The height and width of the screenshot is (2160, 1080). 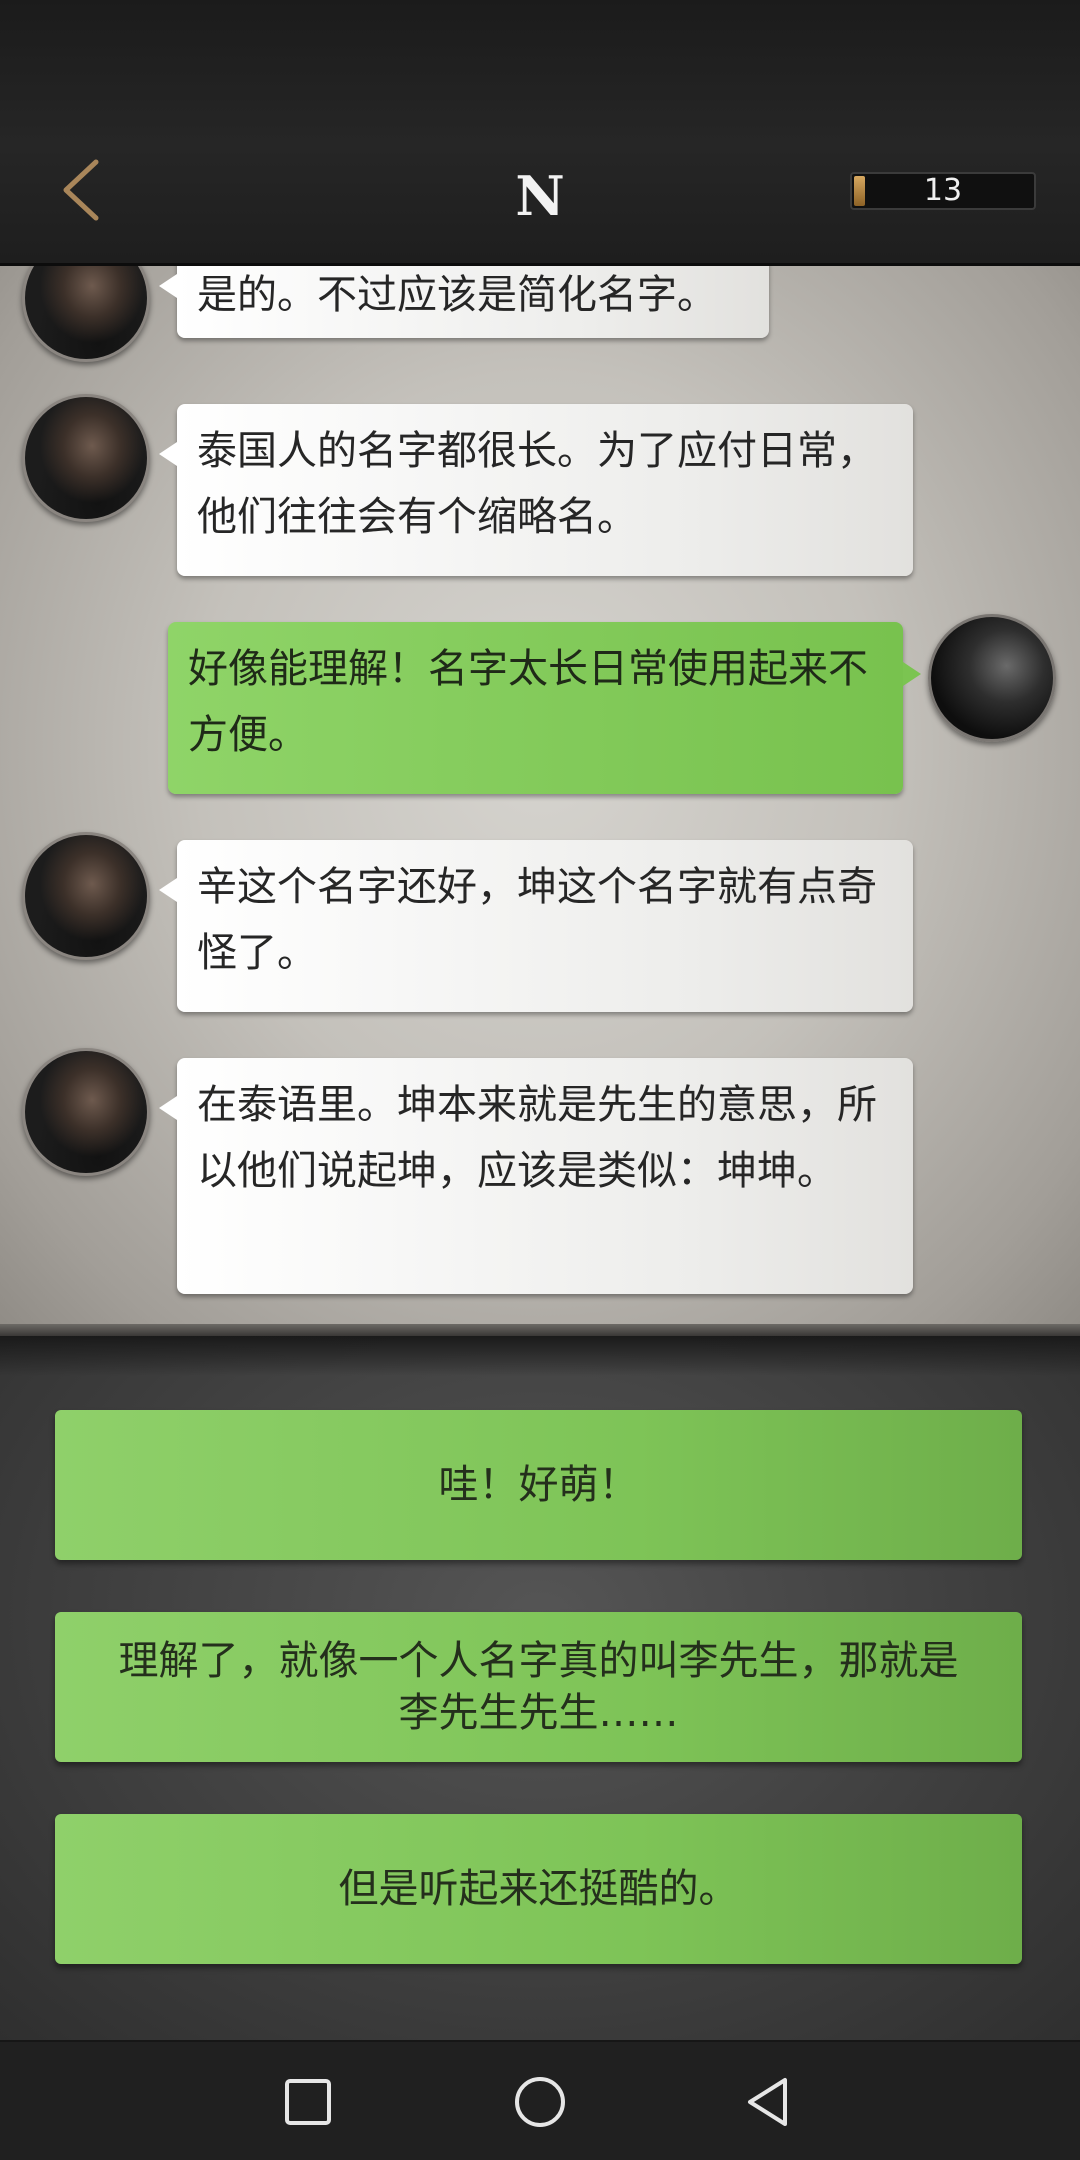 I want to click on chevron-left-icon, so click(x=81, y=190).